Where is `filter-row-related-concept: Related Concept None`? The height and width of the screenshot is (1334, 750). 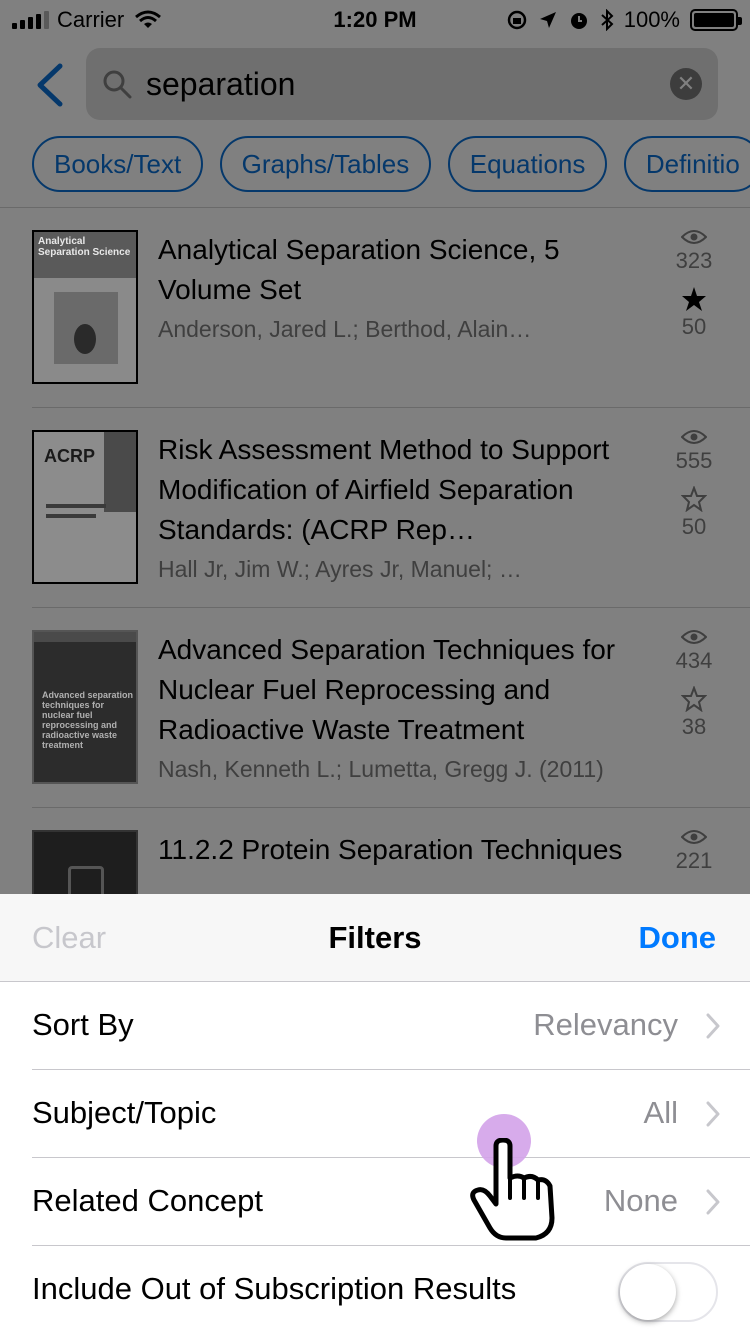
filter-row-related-concept: Related Concept None is located at coordinates (375, 1202).